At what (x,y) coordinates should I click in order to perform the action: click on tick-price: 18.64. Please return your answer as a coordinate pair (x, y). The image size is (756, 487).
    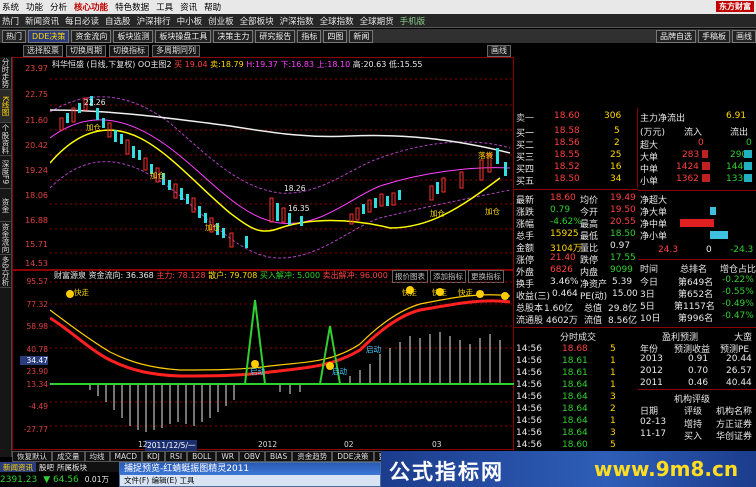
    Looking at the image, I should click on (575, 421).